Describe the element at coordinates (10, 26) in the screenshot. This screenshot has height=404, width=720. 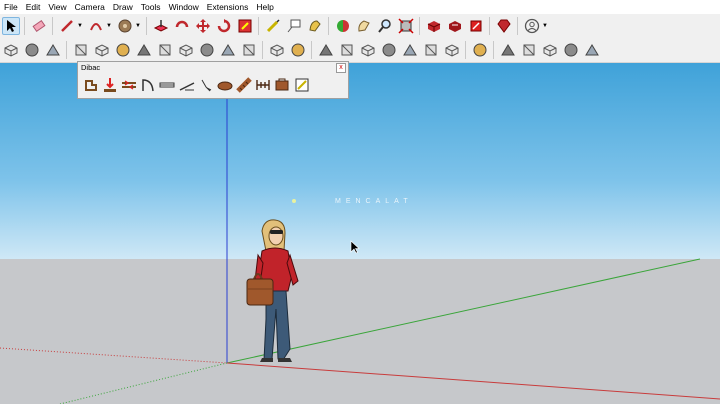
I see `select-icon` at that location.